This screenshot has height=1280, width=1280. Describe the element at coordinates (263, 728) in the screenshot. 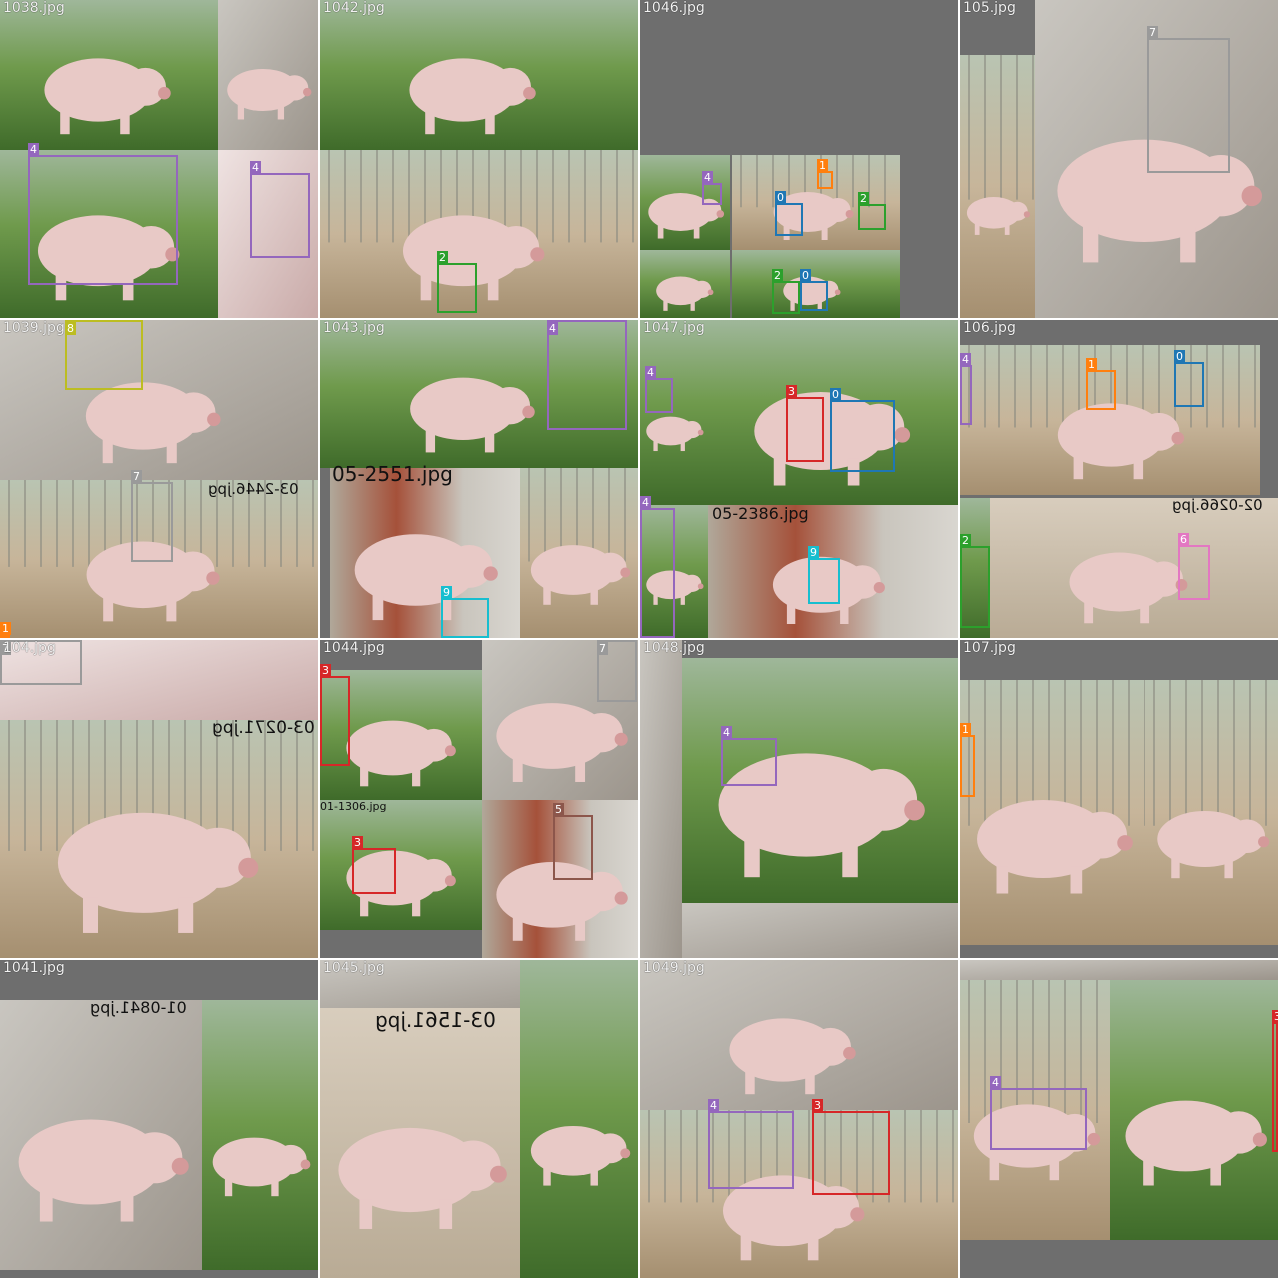

I see `overlay-filename: 03-0271.jpg` at that location.